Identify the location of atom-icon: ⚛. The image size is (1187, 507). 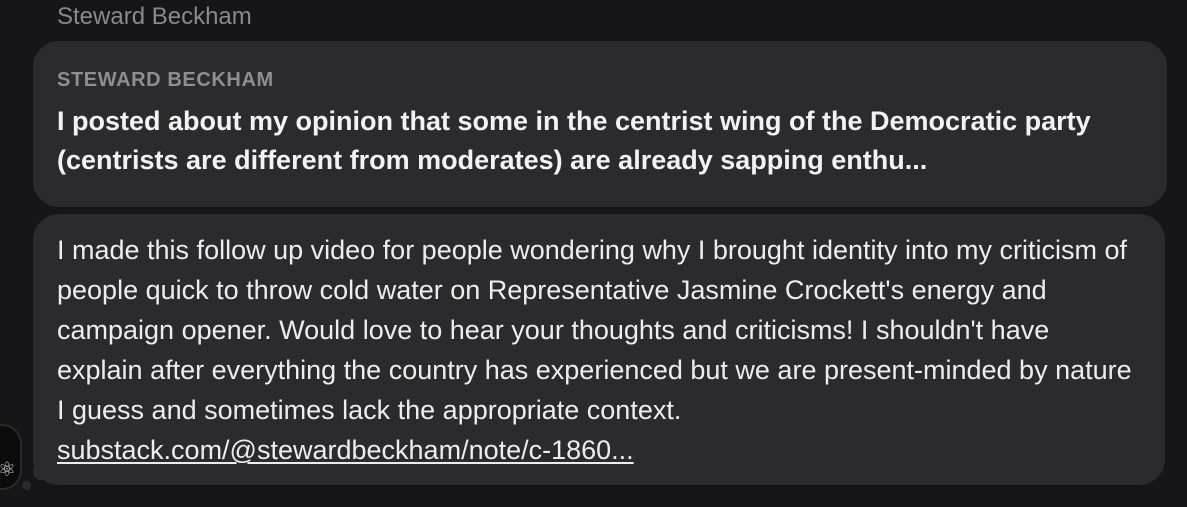
(8, 470).